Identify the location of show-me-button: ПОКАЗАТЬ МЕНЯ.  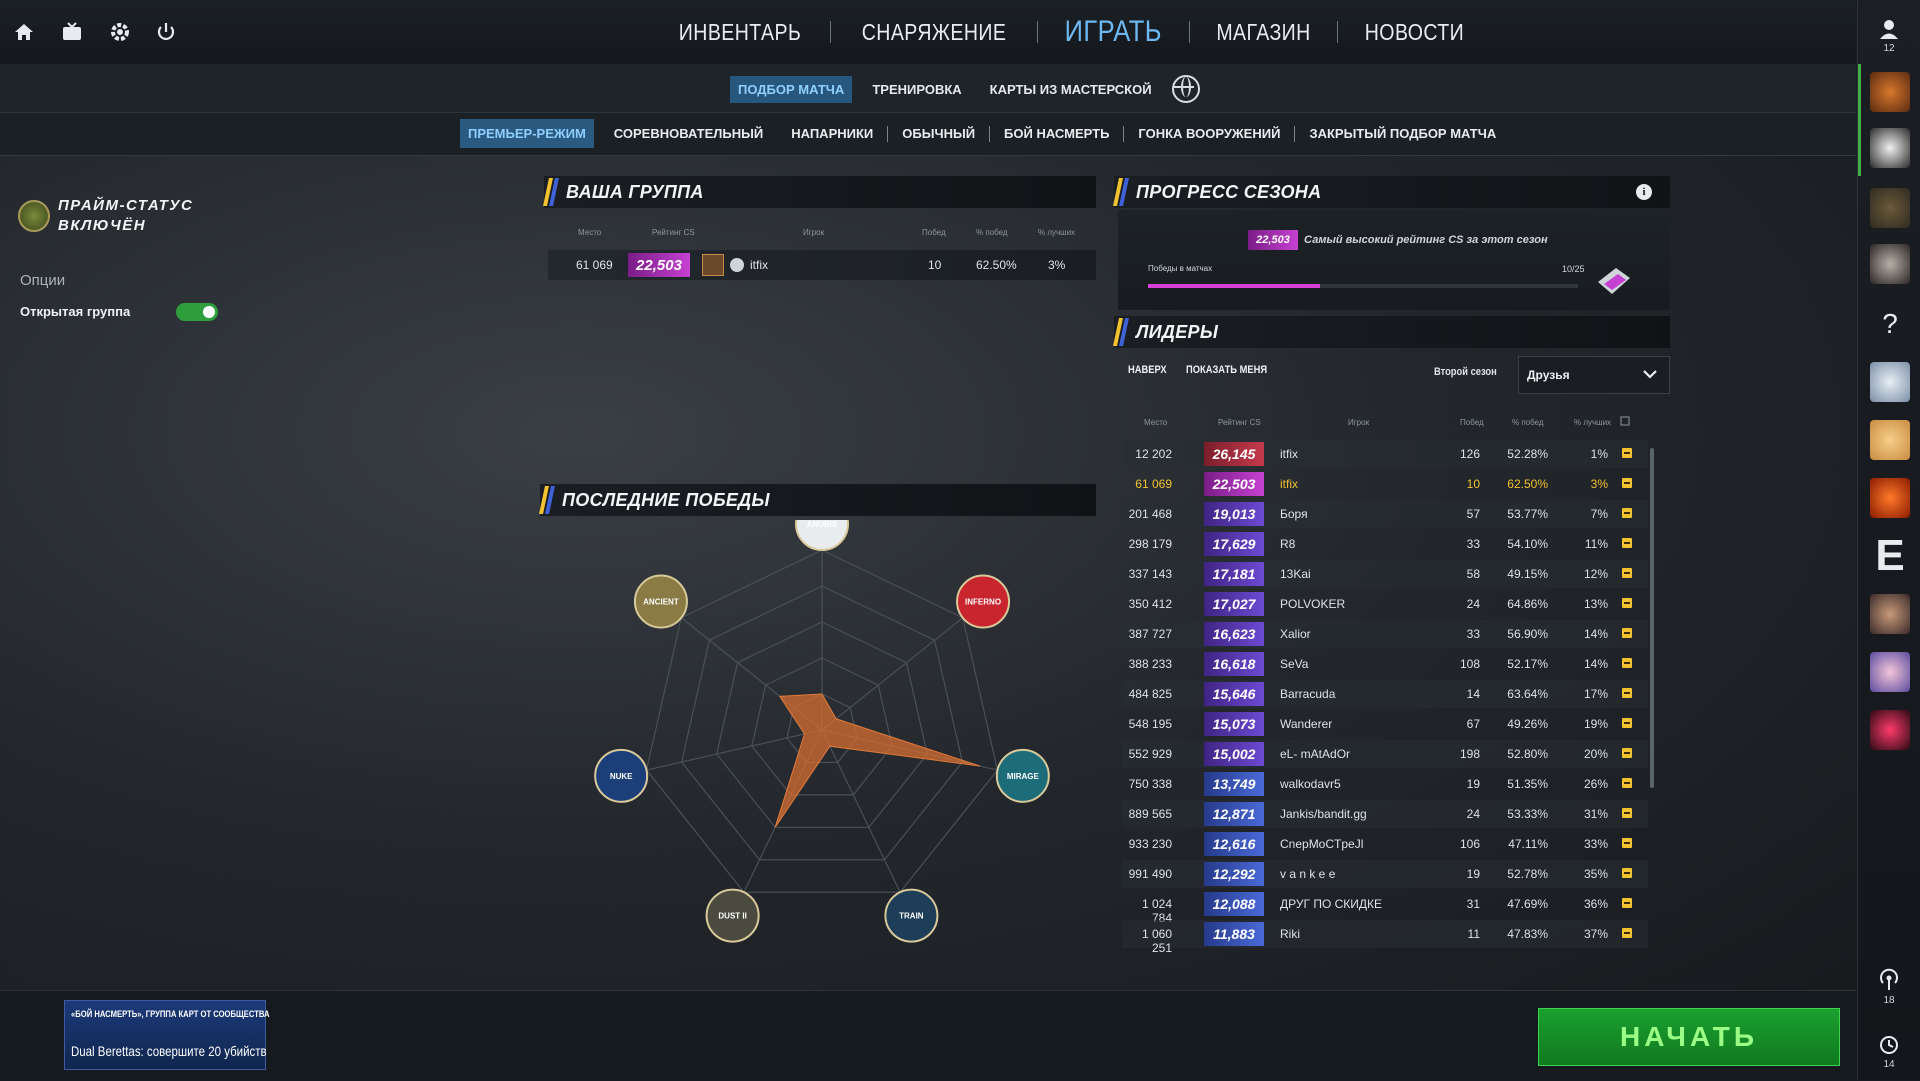
(1226, 370).